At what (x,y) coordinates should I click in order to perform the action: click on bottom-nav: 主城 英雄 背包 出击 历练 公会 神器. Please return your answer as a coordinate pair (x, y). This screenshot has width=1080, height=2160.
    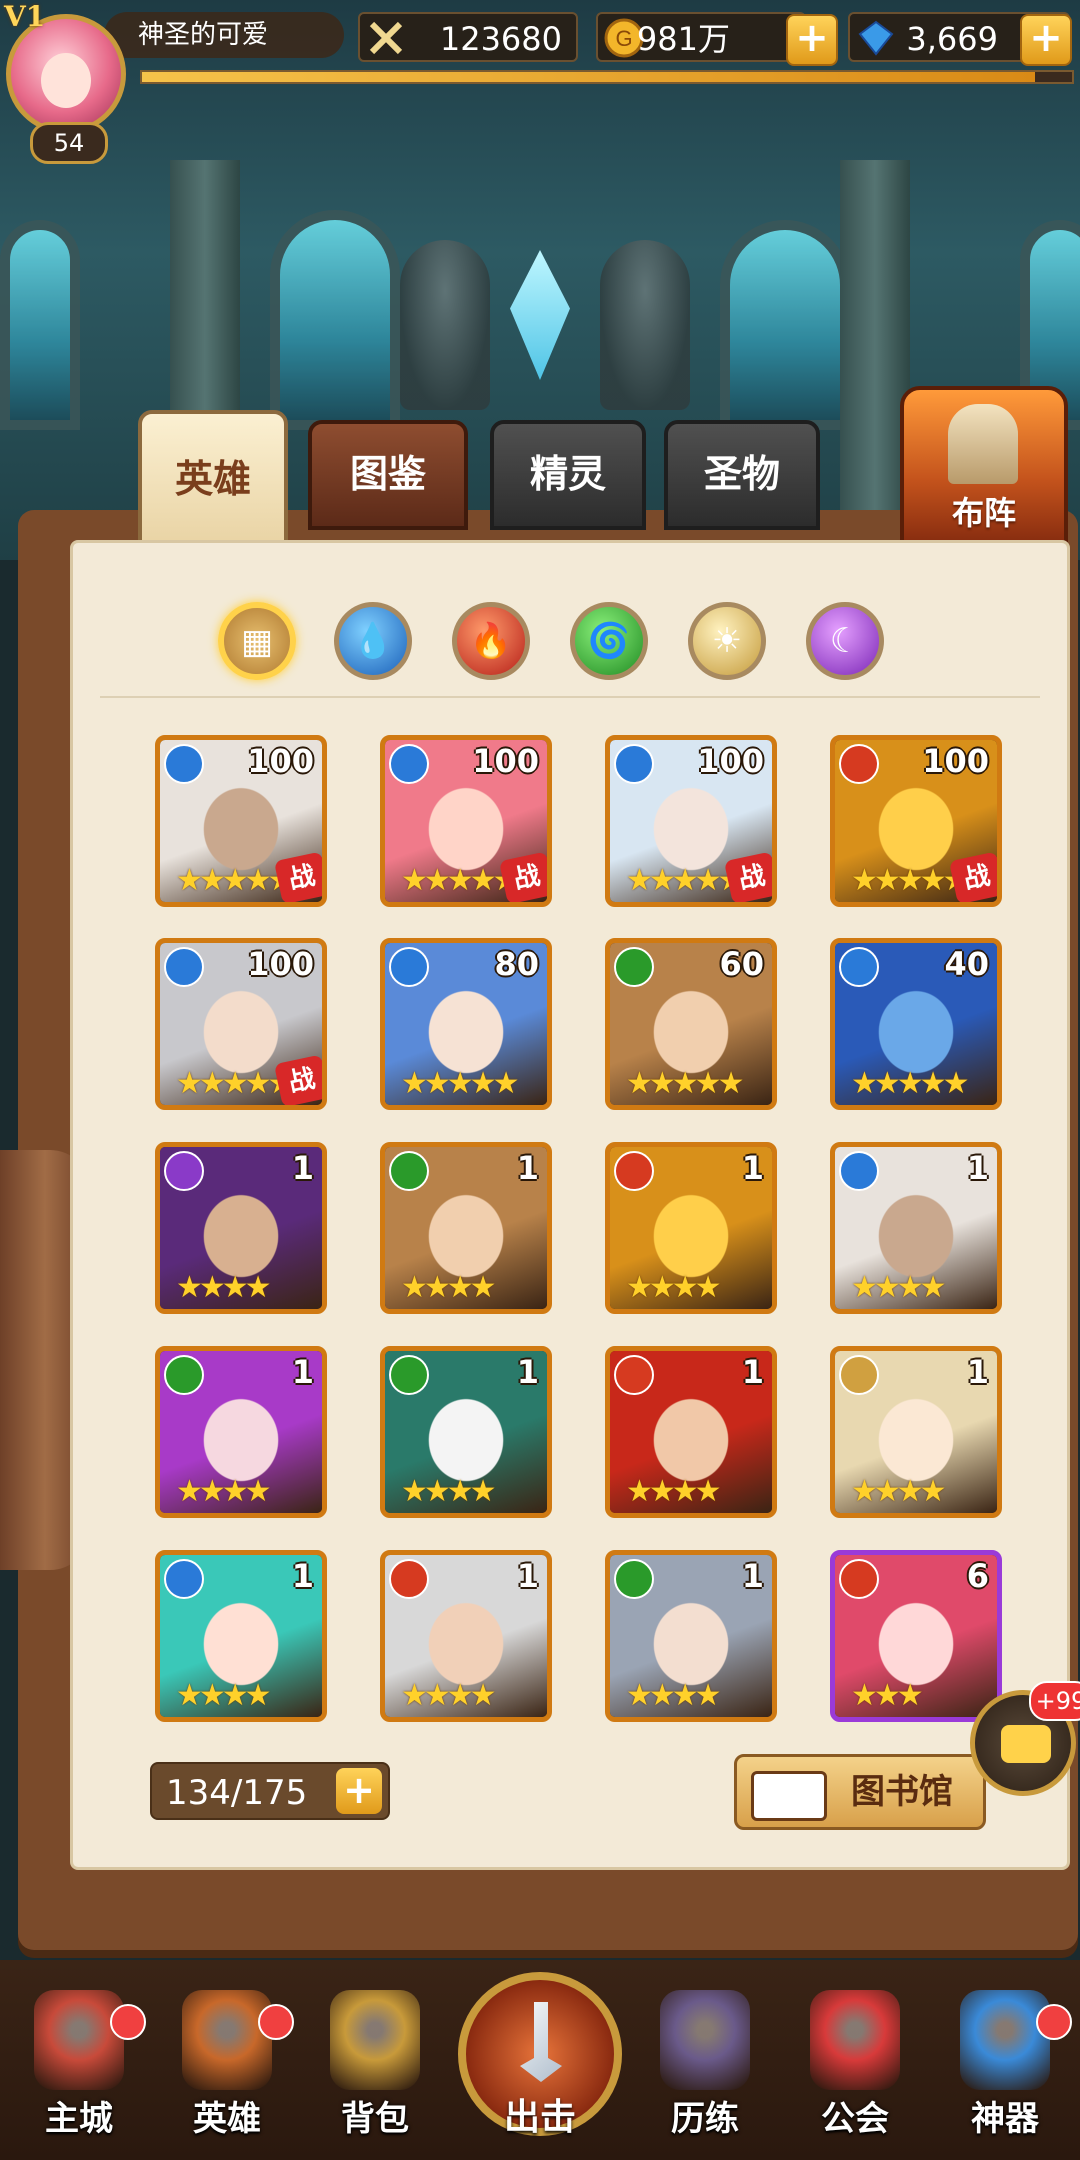
    Looking at the image, I should click on (540, 2060).